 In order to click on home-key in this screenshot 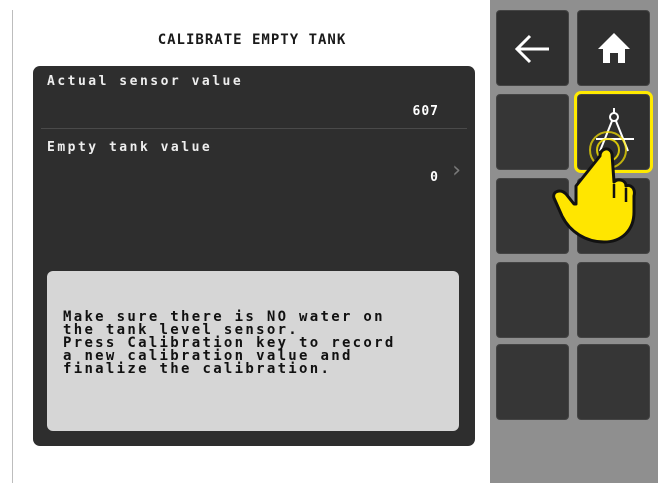, I will do `click(613, 48)`.